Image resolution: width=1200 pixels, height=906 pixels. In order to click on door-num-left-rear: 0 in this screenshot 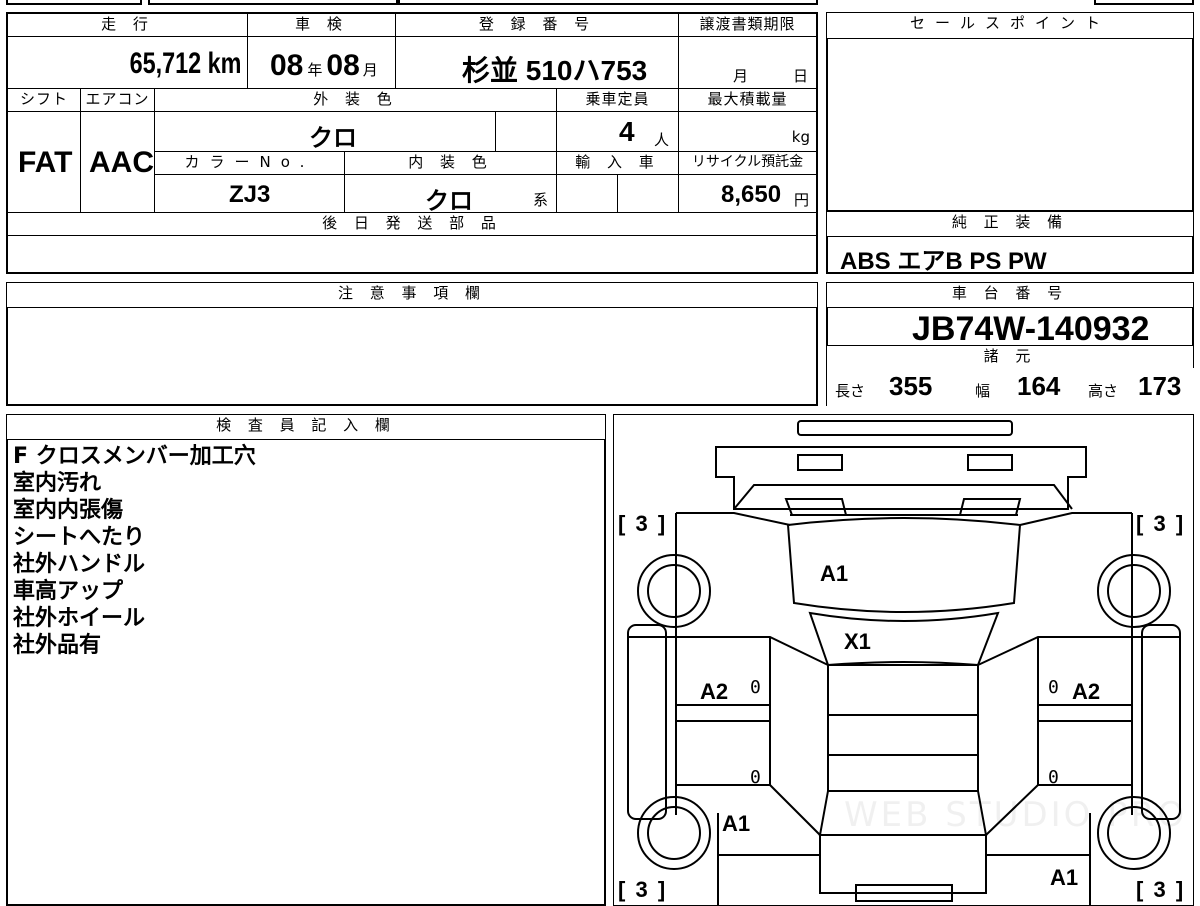, I will do `click(755, 777)`.